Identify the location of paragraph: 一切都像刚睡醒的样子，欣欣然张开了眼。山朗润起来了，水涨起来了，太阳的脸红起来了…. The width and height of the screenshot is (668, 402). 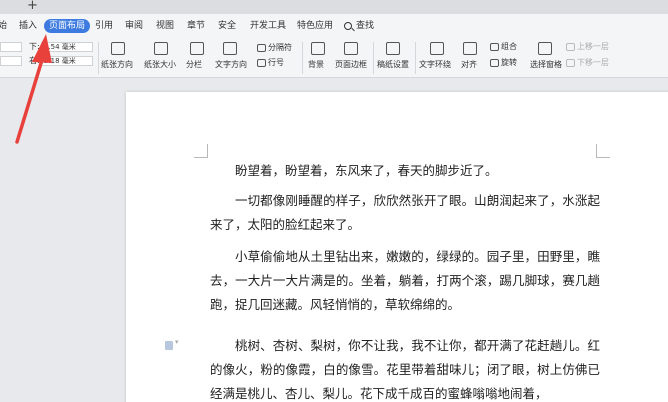
(405, 213).